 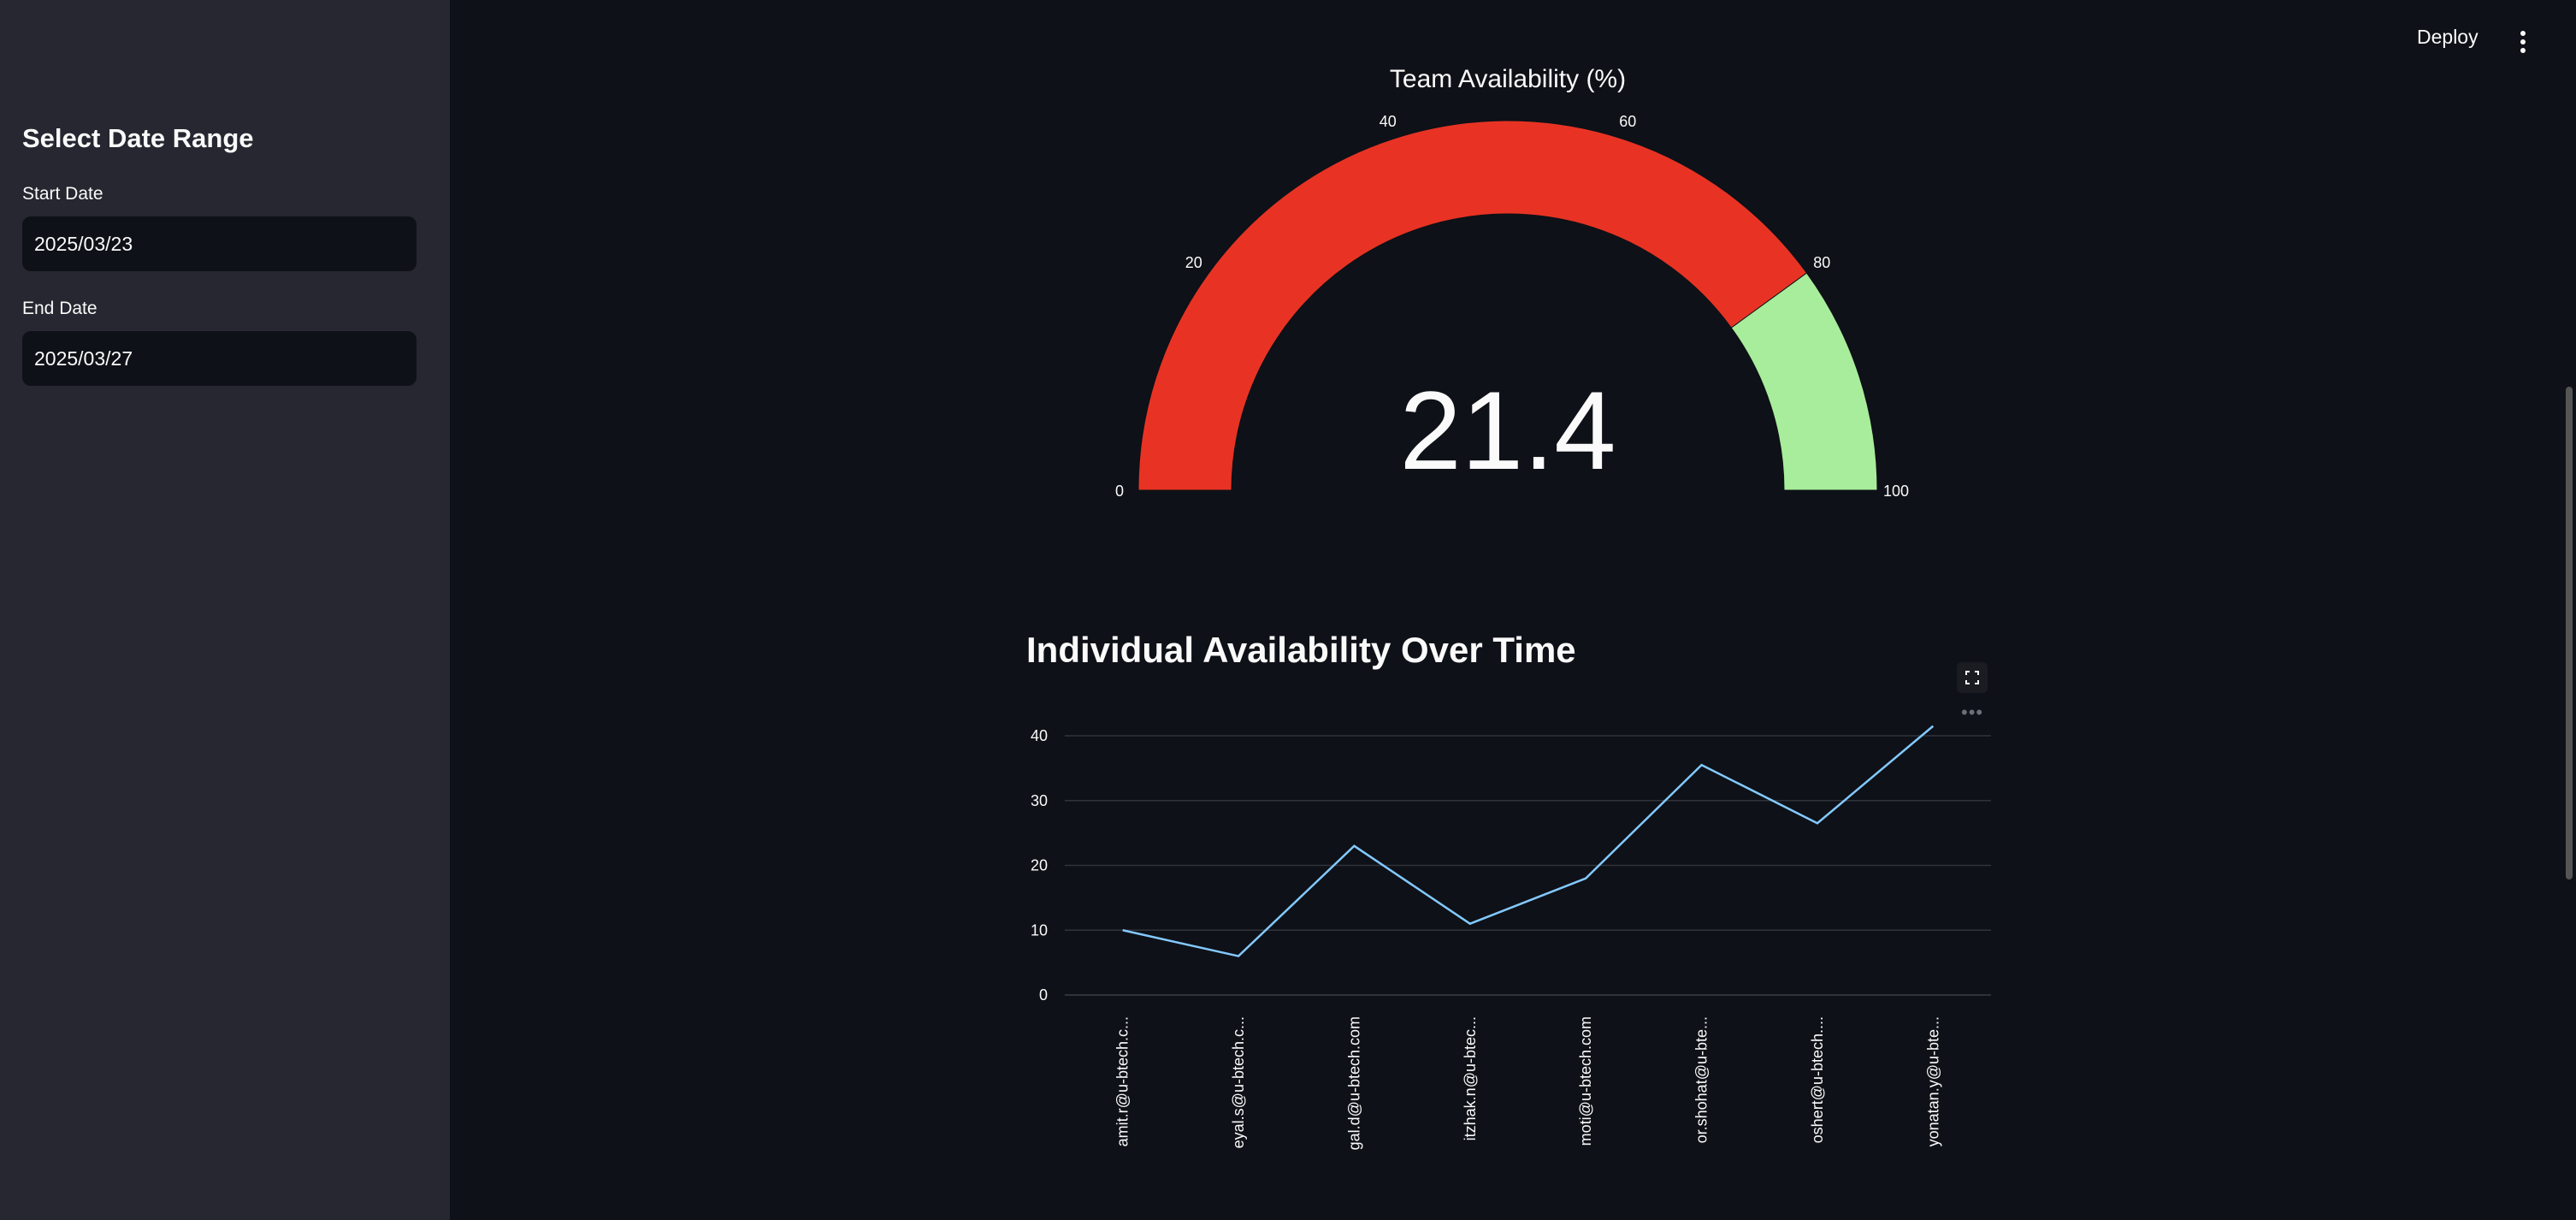 What do you see at coordinates (62, 194) in the screenshot?
I see `start-date-label: Start Date` at bounding box center [62, 194].